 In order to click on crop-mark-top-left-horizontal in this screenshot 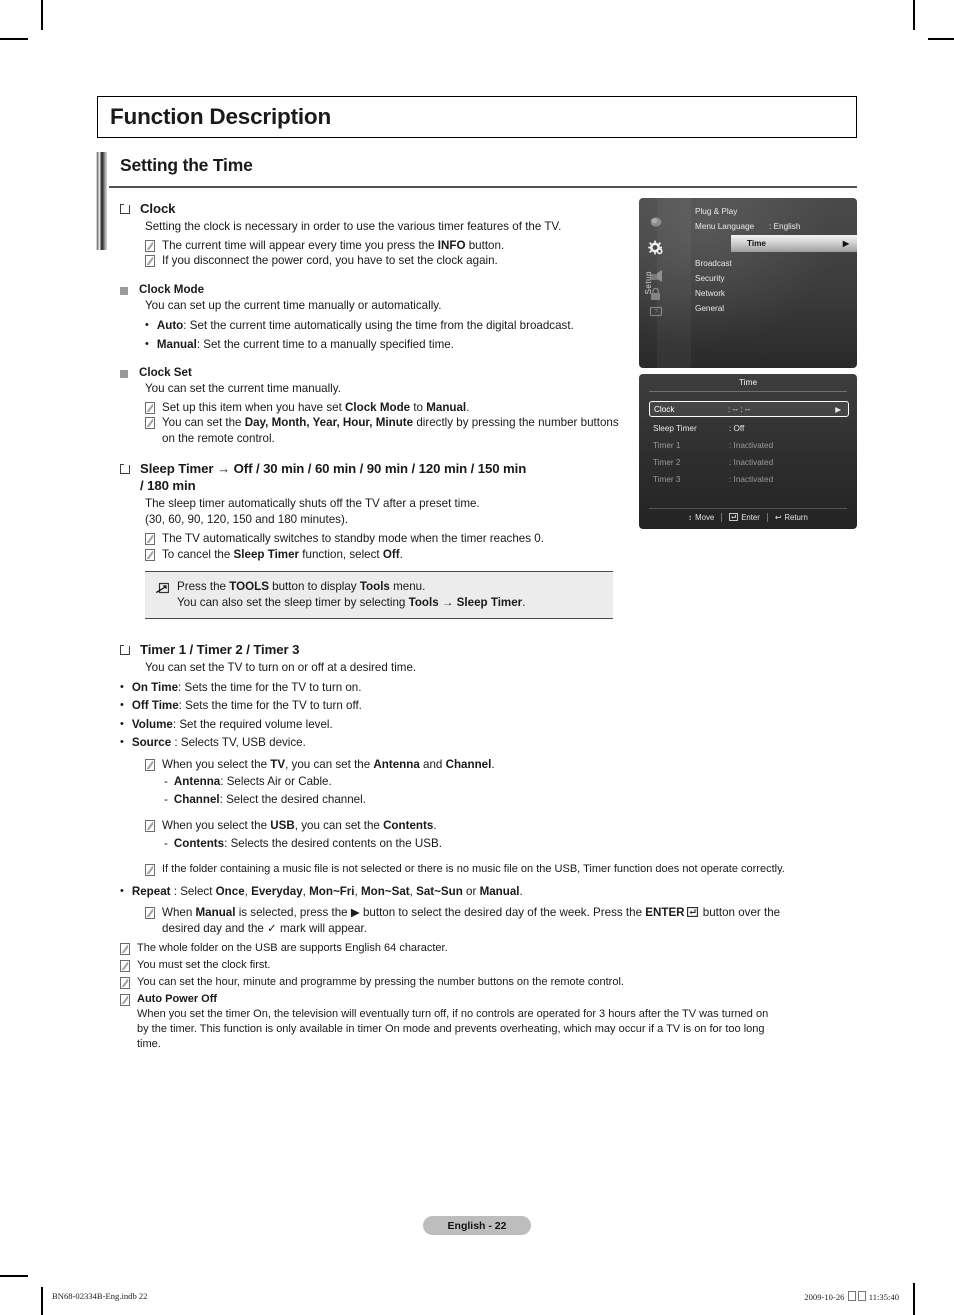, I will do `click(14, 39)`.